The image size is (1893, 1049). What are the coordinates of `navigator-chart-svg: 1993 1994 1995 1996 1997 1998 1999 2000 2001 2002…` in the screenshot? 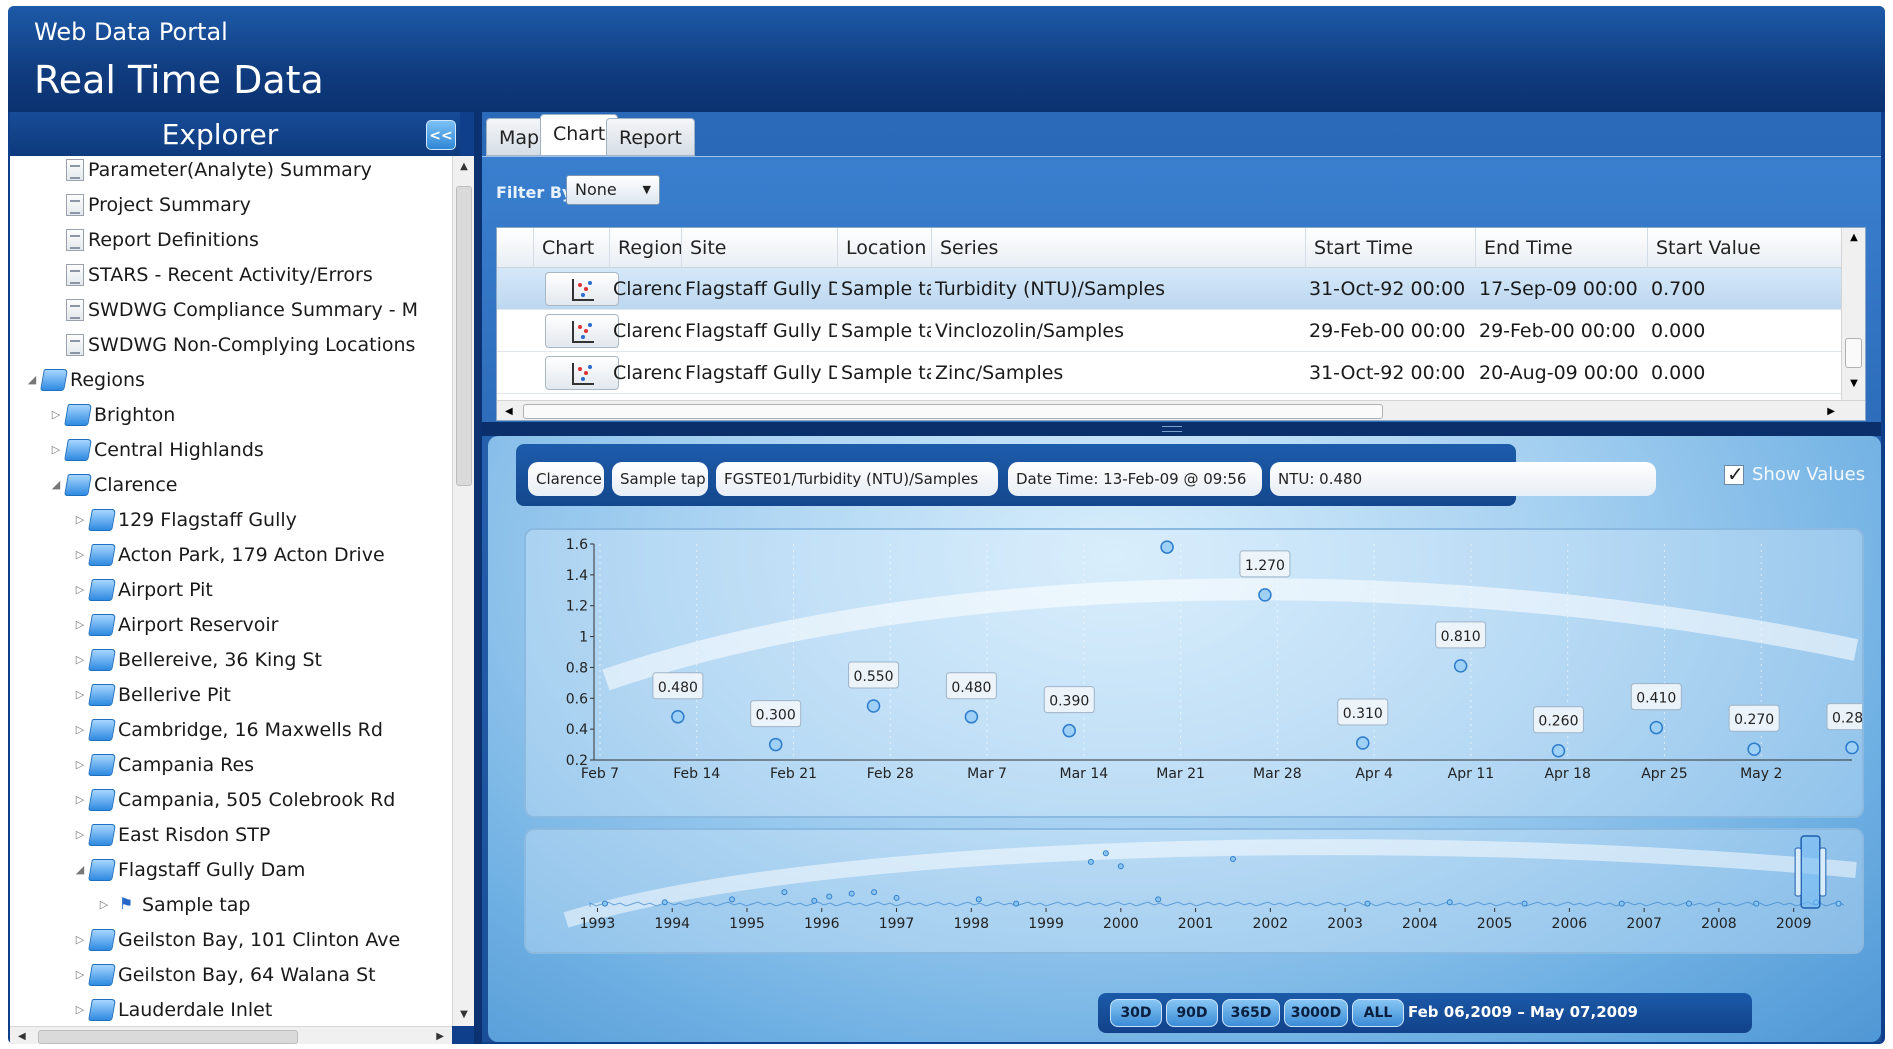 It's located at (1194, 891).